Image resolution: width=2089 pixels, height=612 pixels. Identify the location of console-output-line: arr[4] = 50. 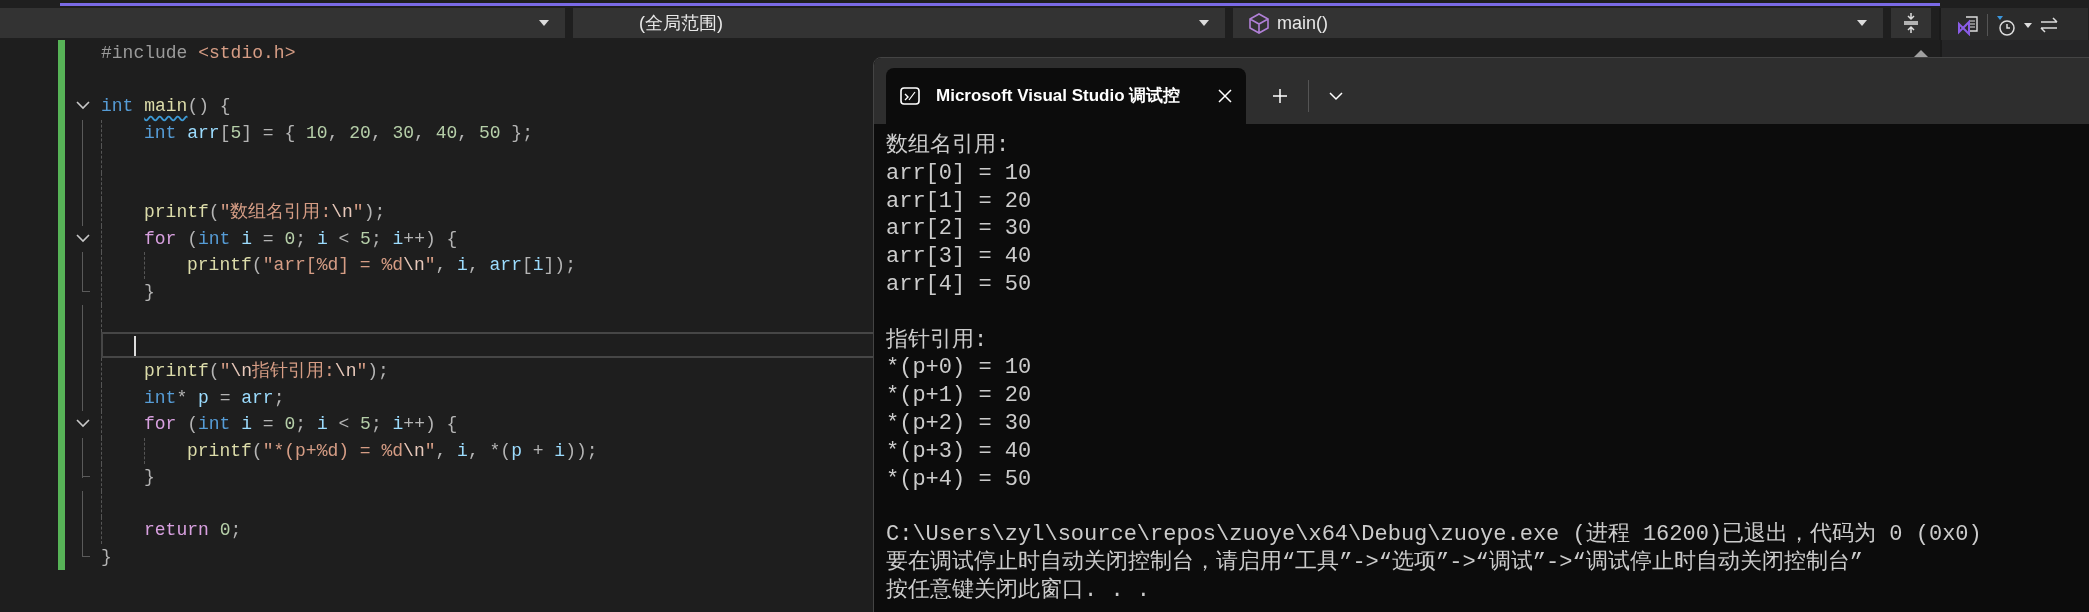
(959, 285).